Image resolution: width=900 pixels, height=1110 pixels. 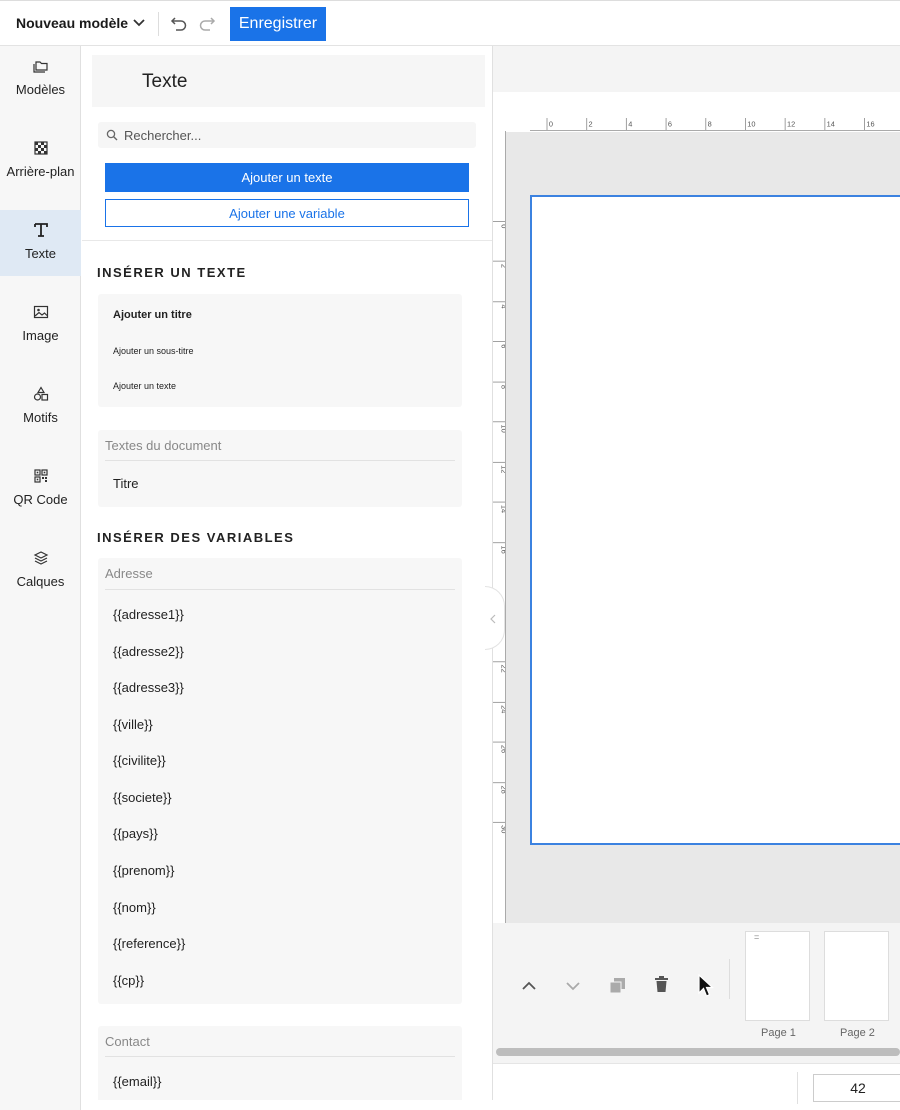 I want to click on nav-item-calques: Calques, so click(x=40, y=571).